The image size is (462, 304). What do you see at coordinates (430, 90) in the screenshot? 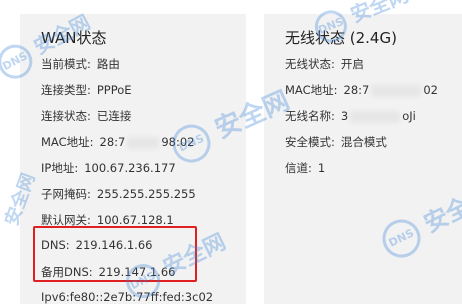
I see `wifi-mac-value-suffix: 02` at bounding box center [430, 90].